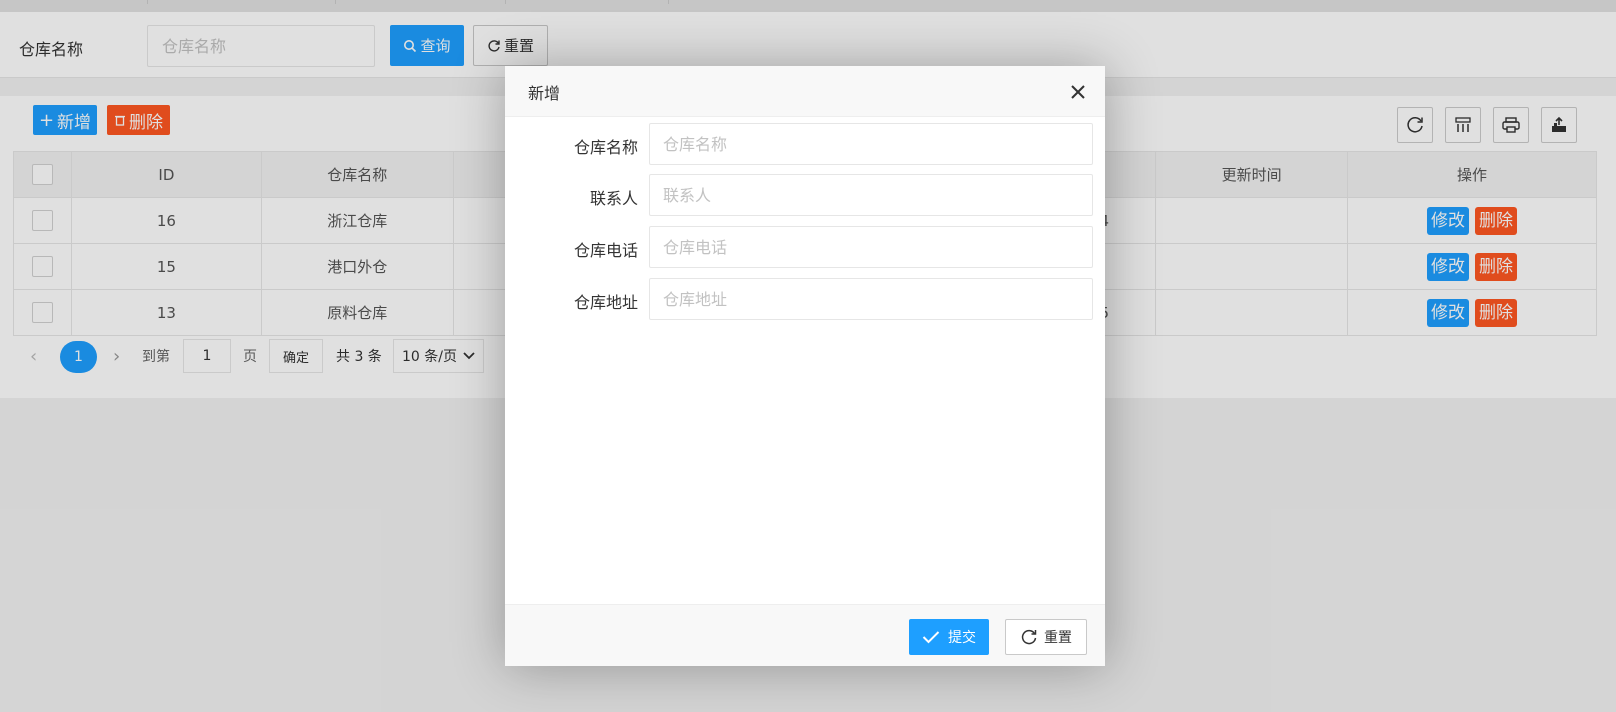 The image size is (1616, 712). I want to click on contact-field, so click(871, 195).